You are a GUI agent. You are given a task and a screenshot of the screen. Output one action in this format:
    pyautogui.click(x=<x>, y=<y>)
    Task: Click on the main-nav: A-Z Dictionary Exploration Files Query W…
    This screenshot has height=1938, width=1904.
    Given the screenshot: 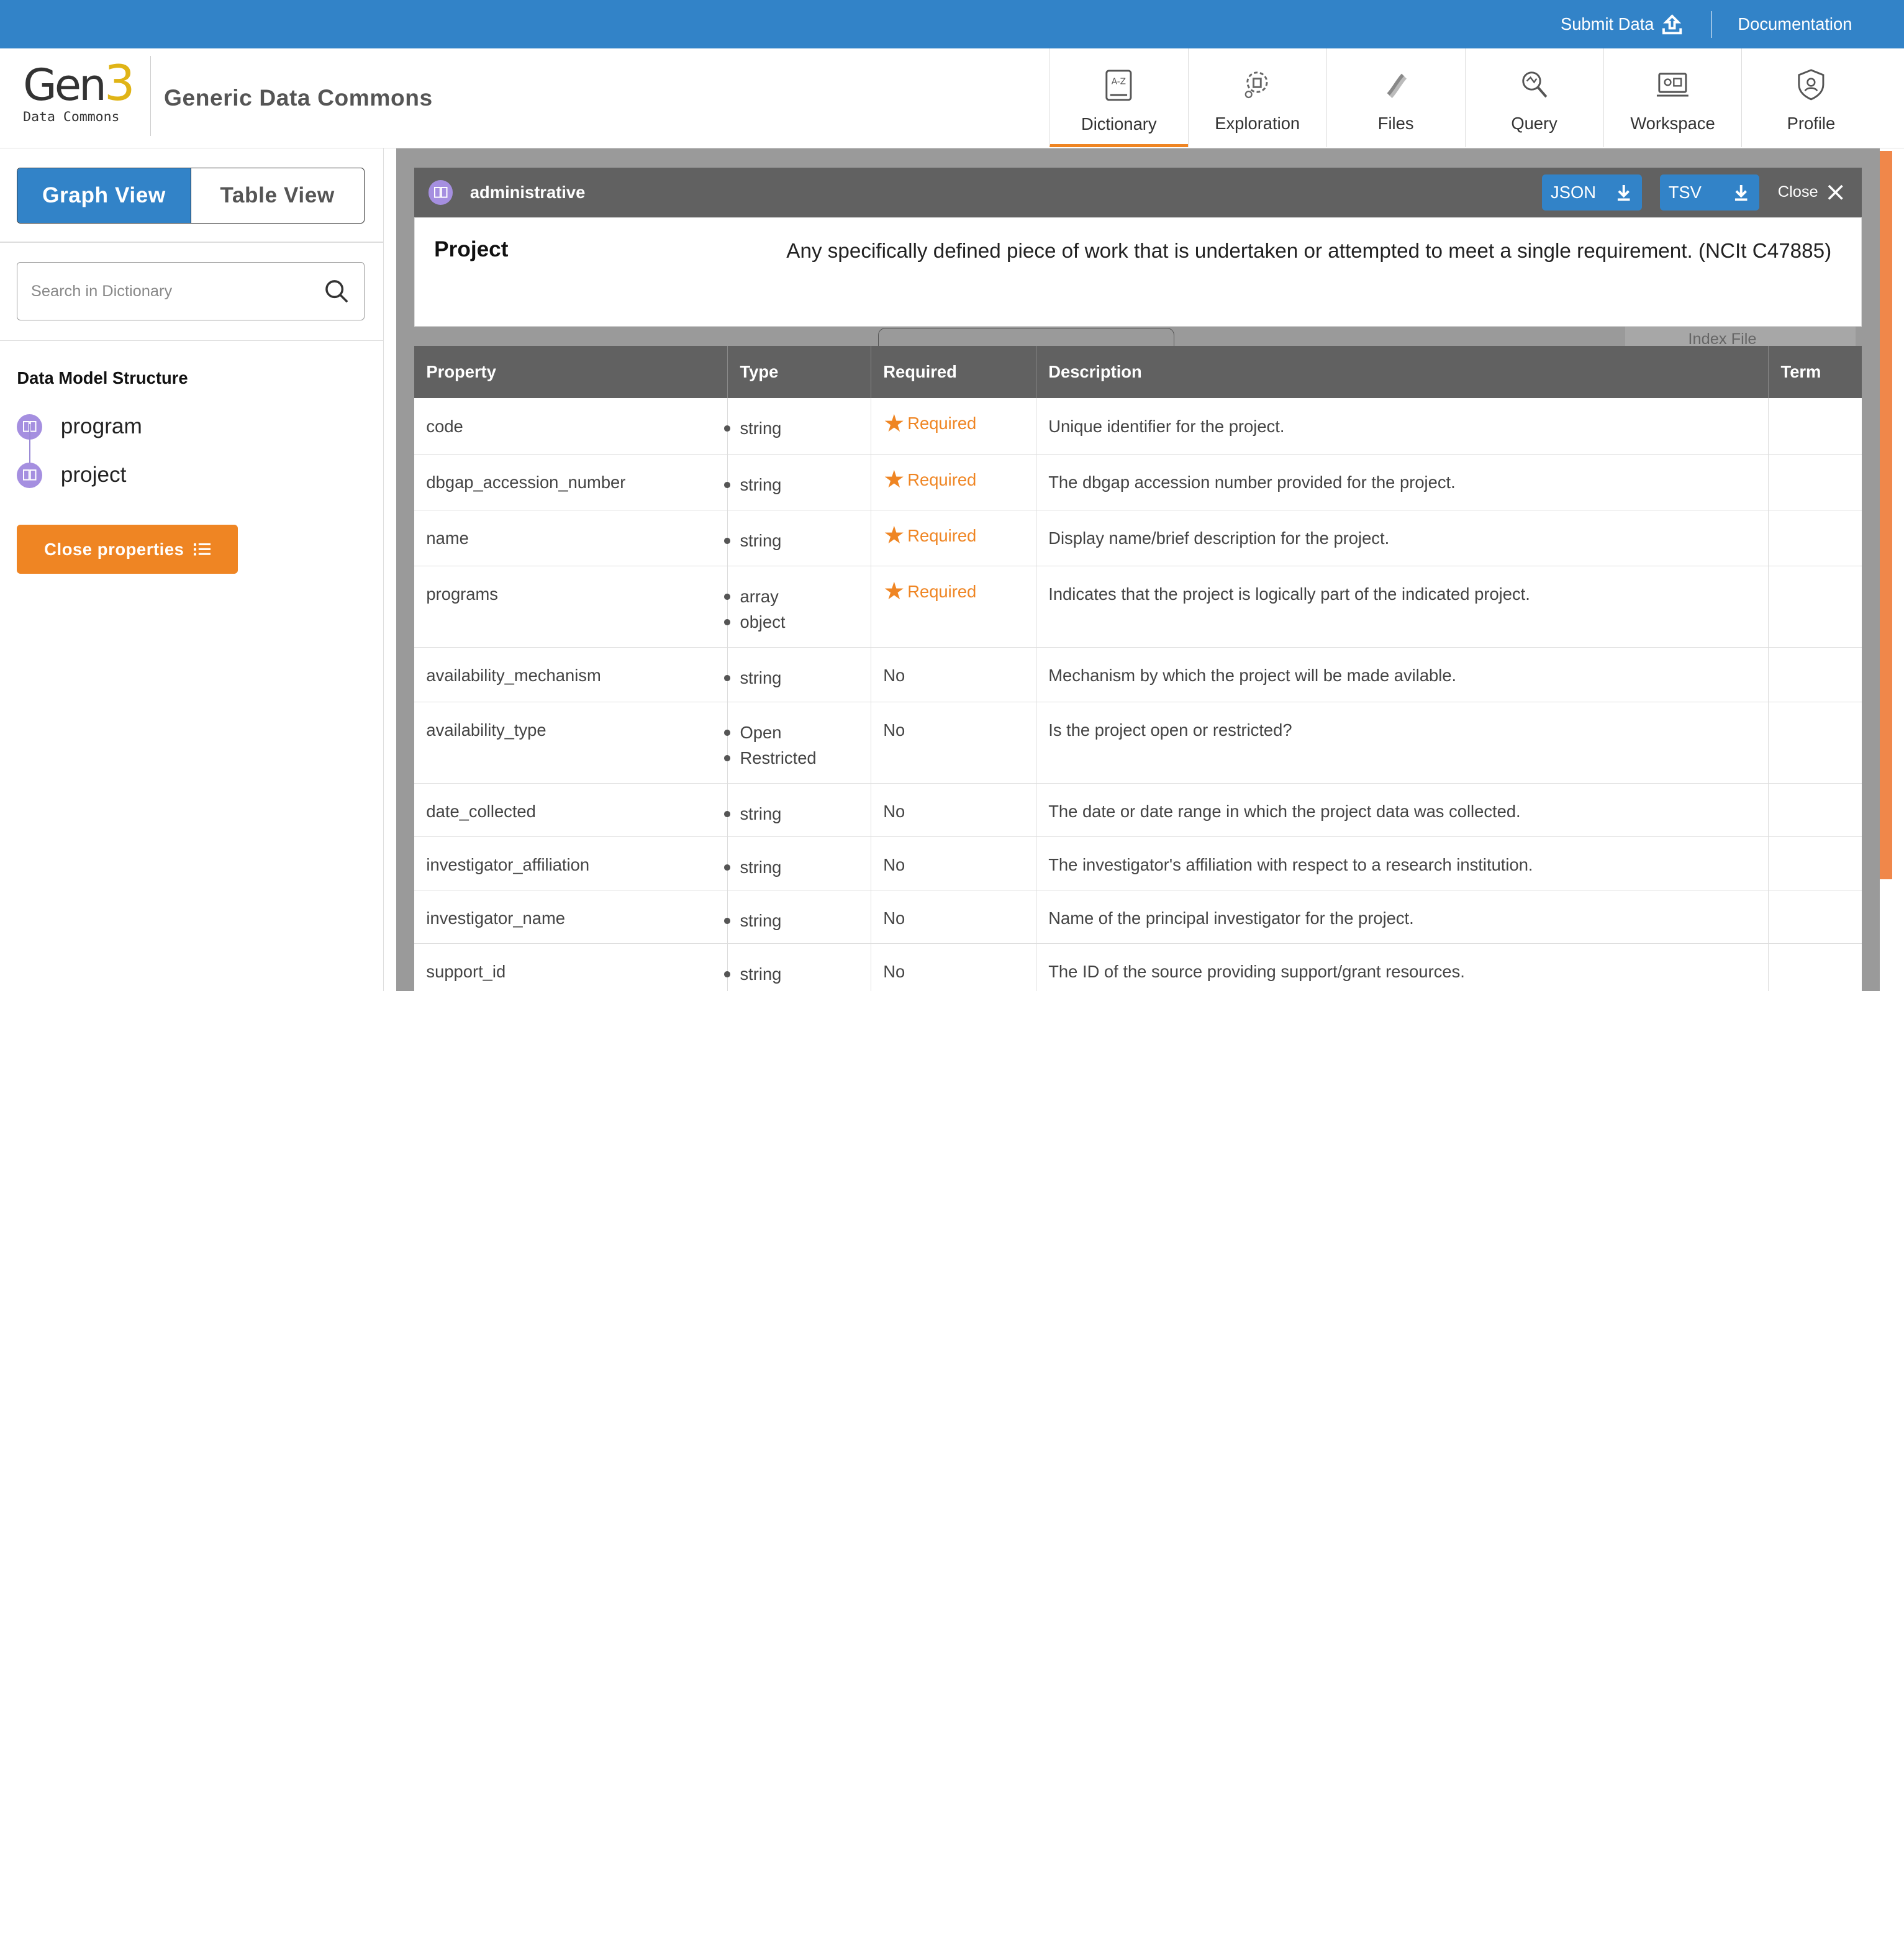 What is the action you would take?
    pyautogui.click(x=1464, y=97)
    